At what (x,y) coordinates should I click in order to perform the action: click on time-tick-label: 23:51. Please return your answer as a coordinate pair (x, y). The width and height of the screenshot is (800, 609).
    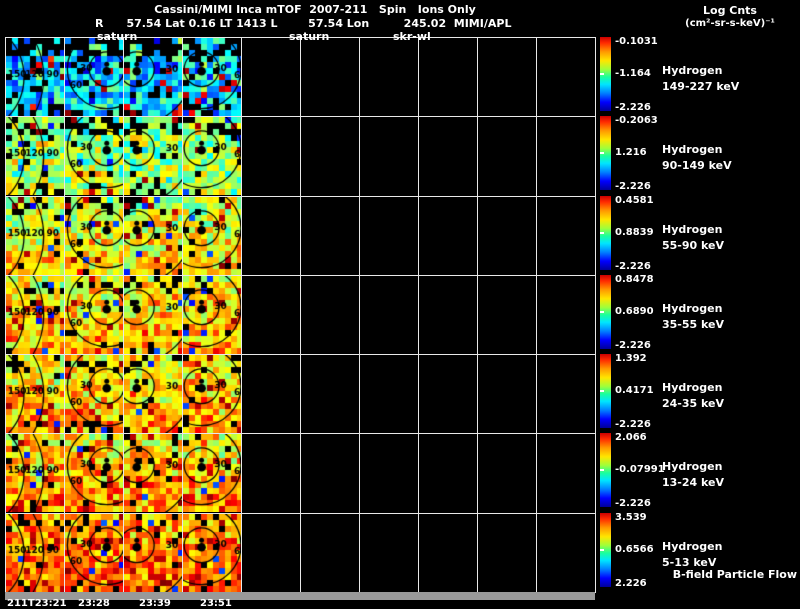
    Looking at the image, I should click on (216, 603).